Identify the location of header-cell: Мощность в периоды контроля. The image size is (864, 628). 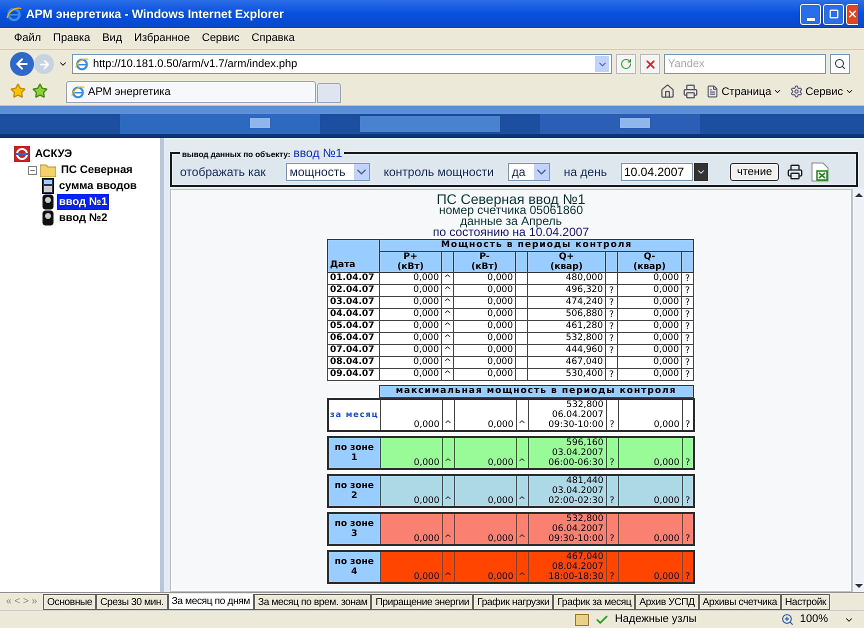
(537, 246).